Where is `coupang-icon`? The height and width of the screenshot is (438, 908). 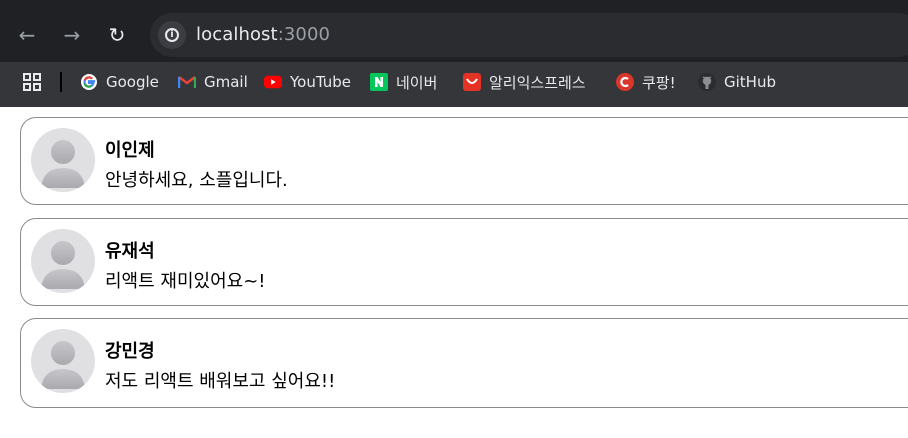 coupang-icon is located at coordinates (625, 82).